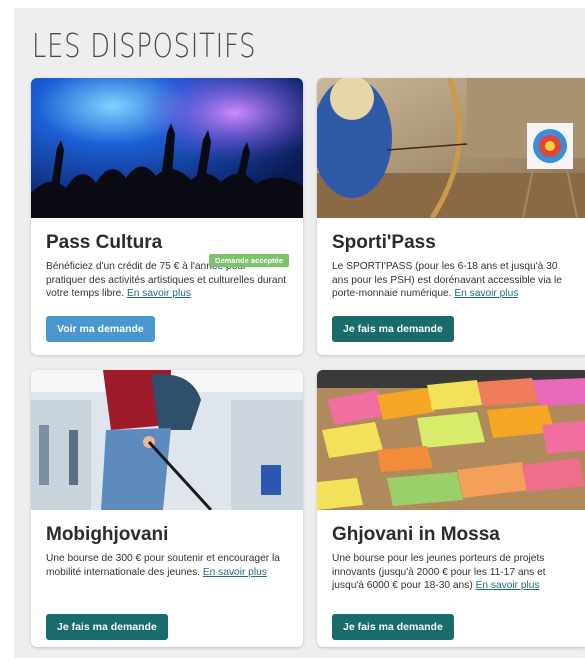 The height and width of the screenshot is (664, 585). What do you see at coordinates (144, 45) in the screenshot?
I see `section-title: LES DISPOSITIFS` at bounding box center [144, 45].